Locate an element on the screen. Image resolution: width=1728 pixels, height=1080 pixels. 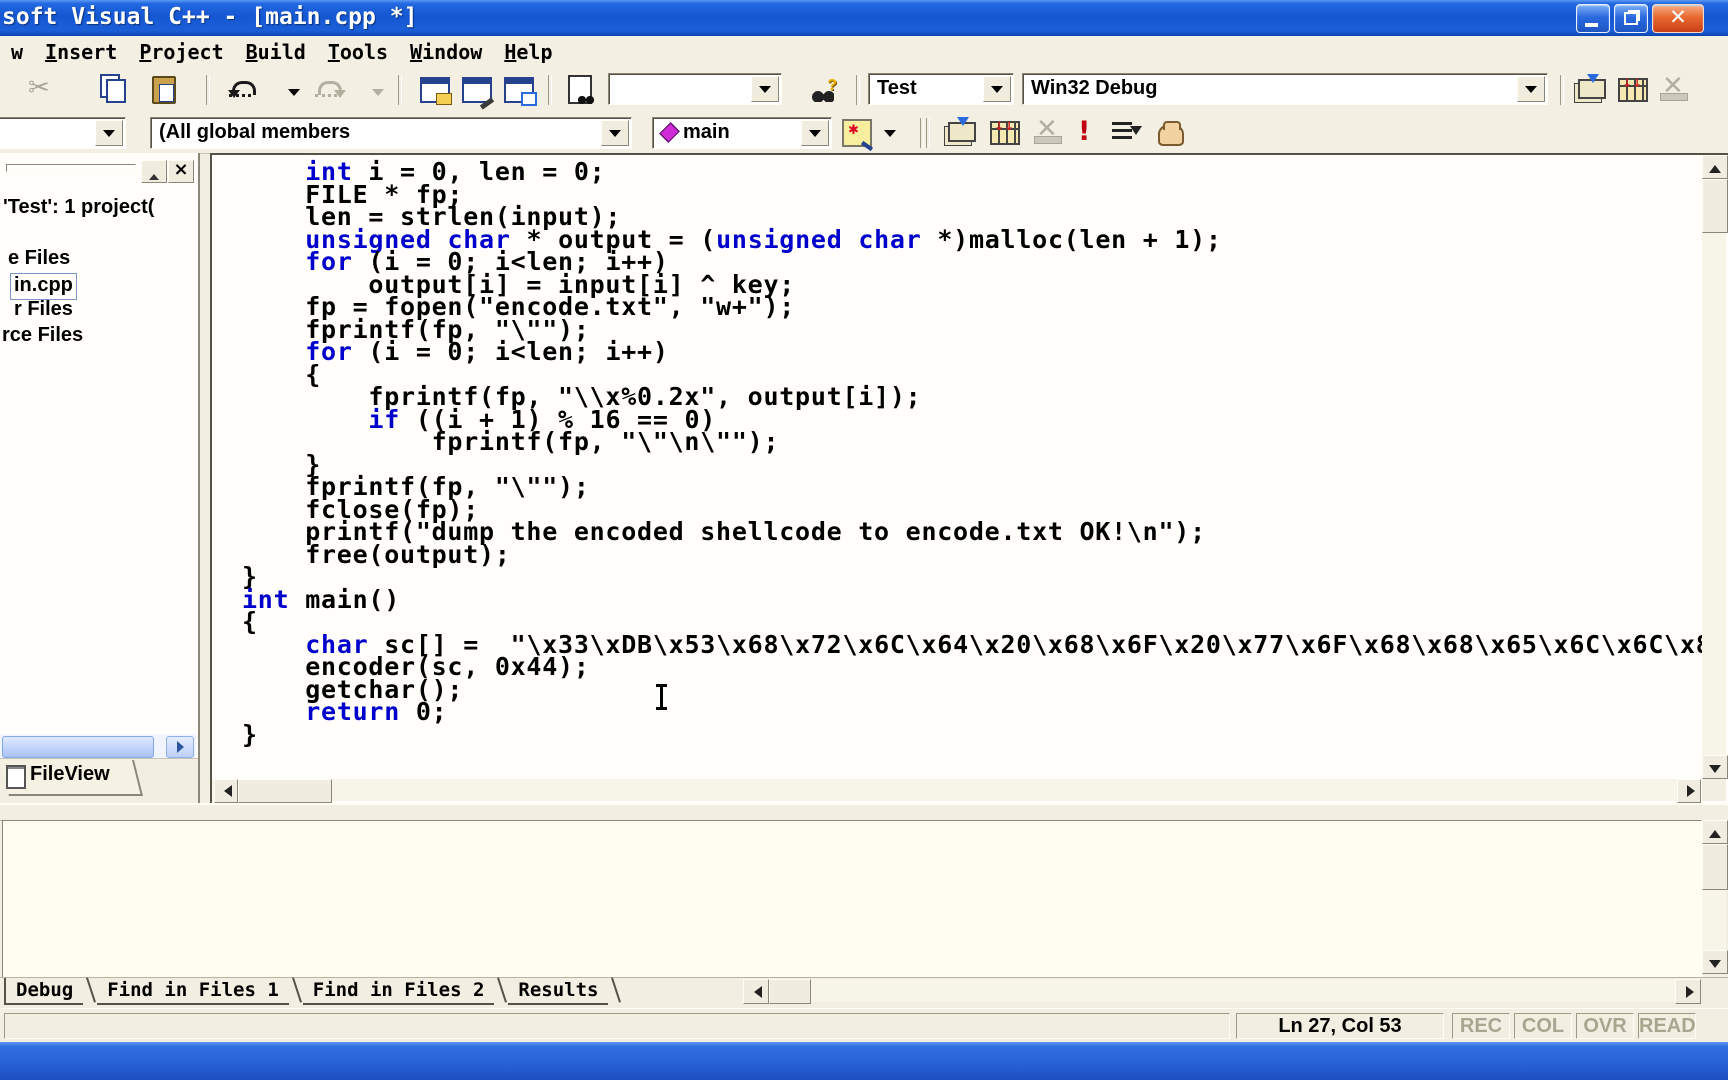
status-indicator-read: READ is located at coordinates (1667, 1026).